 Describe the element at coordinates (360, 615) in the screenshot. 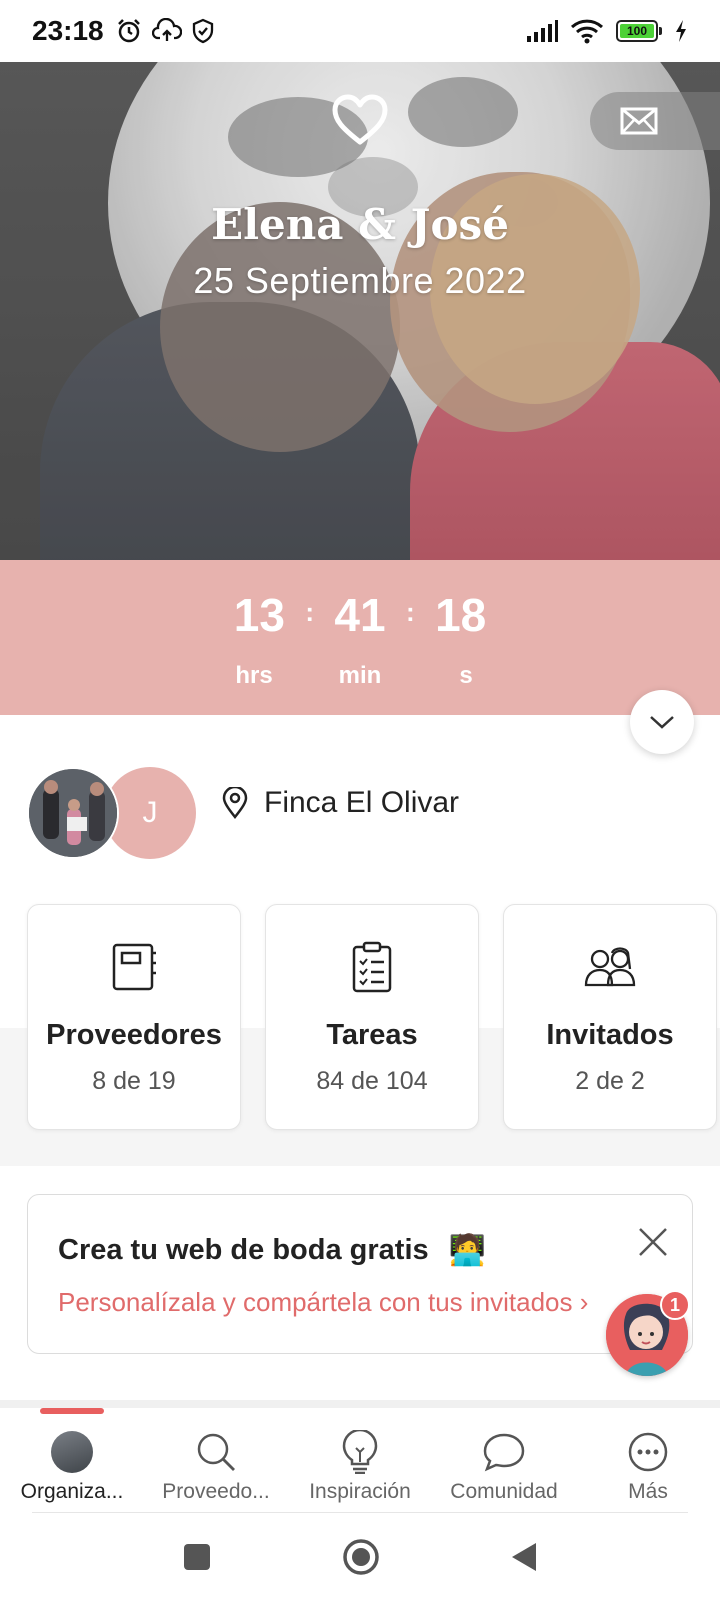

I see `countdown-minutes: 41` at that location.